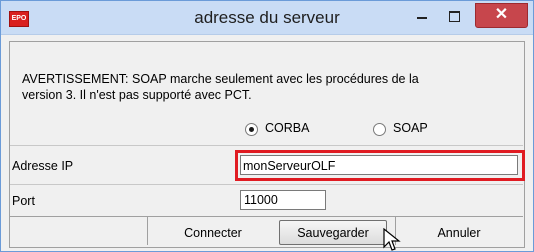  What do you see at coordinates (23, 201) in the screenshot?
I see `port-label: Port` at bounding box center [23, 201].